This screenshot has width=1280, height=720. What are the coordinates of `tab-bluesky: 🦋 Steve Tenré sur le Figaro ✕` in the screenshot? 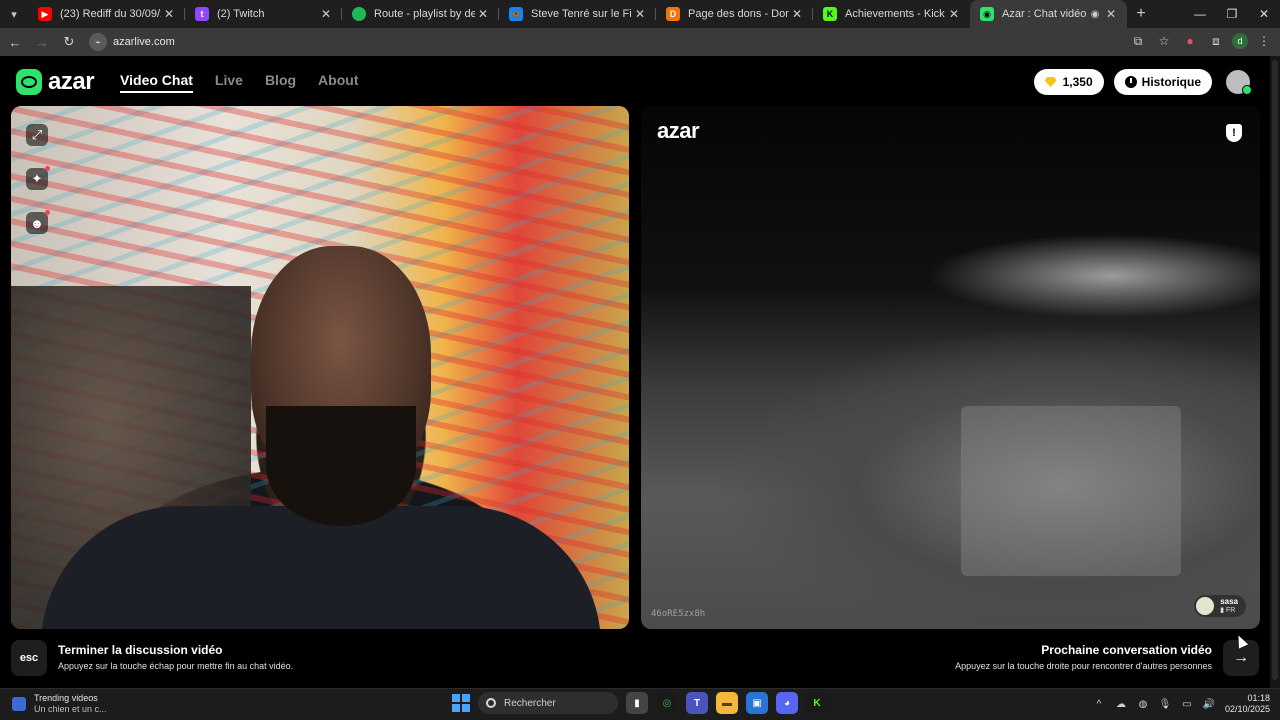 It's located at (577, 14).